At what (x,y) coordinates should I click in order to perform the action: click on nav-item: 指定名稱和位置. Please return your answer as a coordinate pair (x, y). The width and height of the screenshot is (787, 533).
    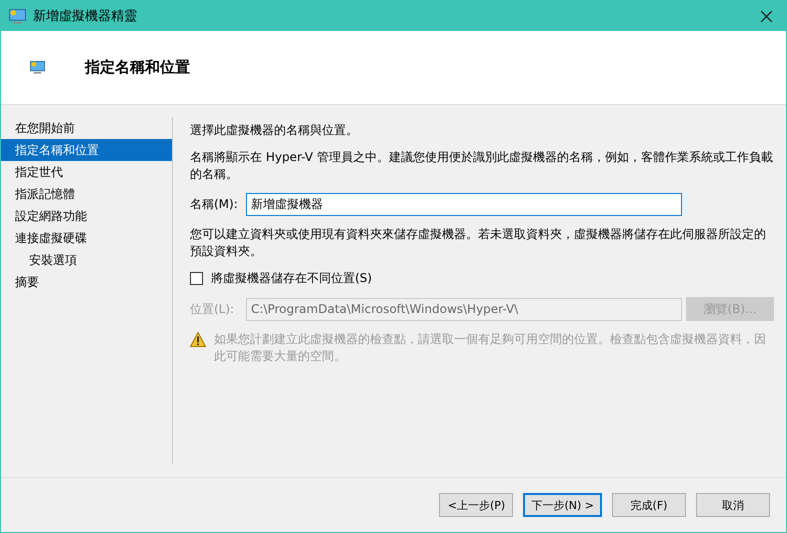
    Looking at the image, I should click on (86, 150).